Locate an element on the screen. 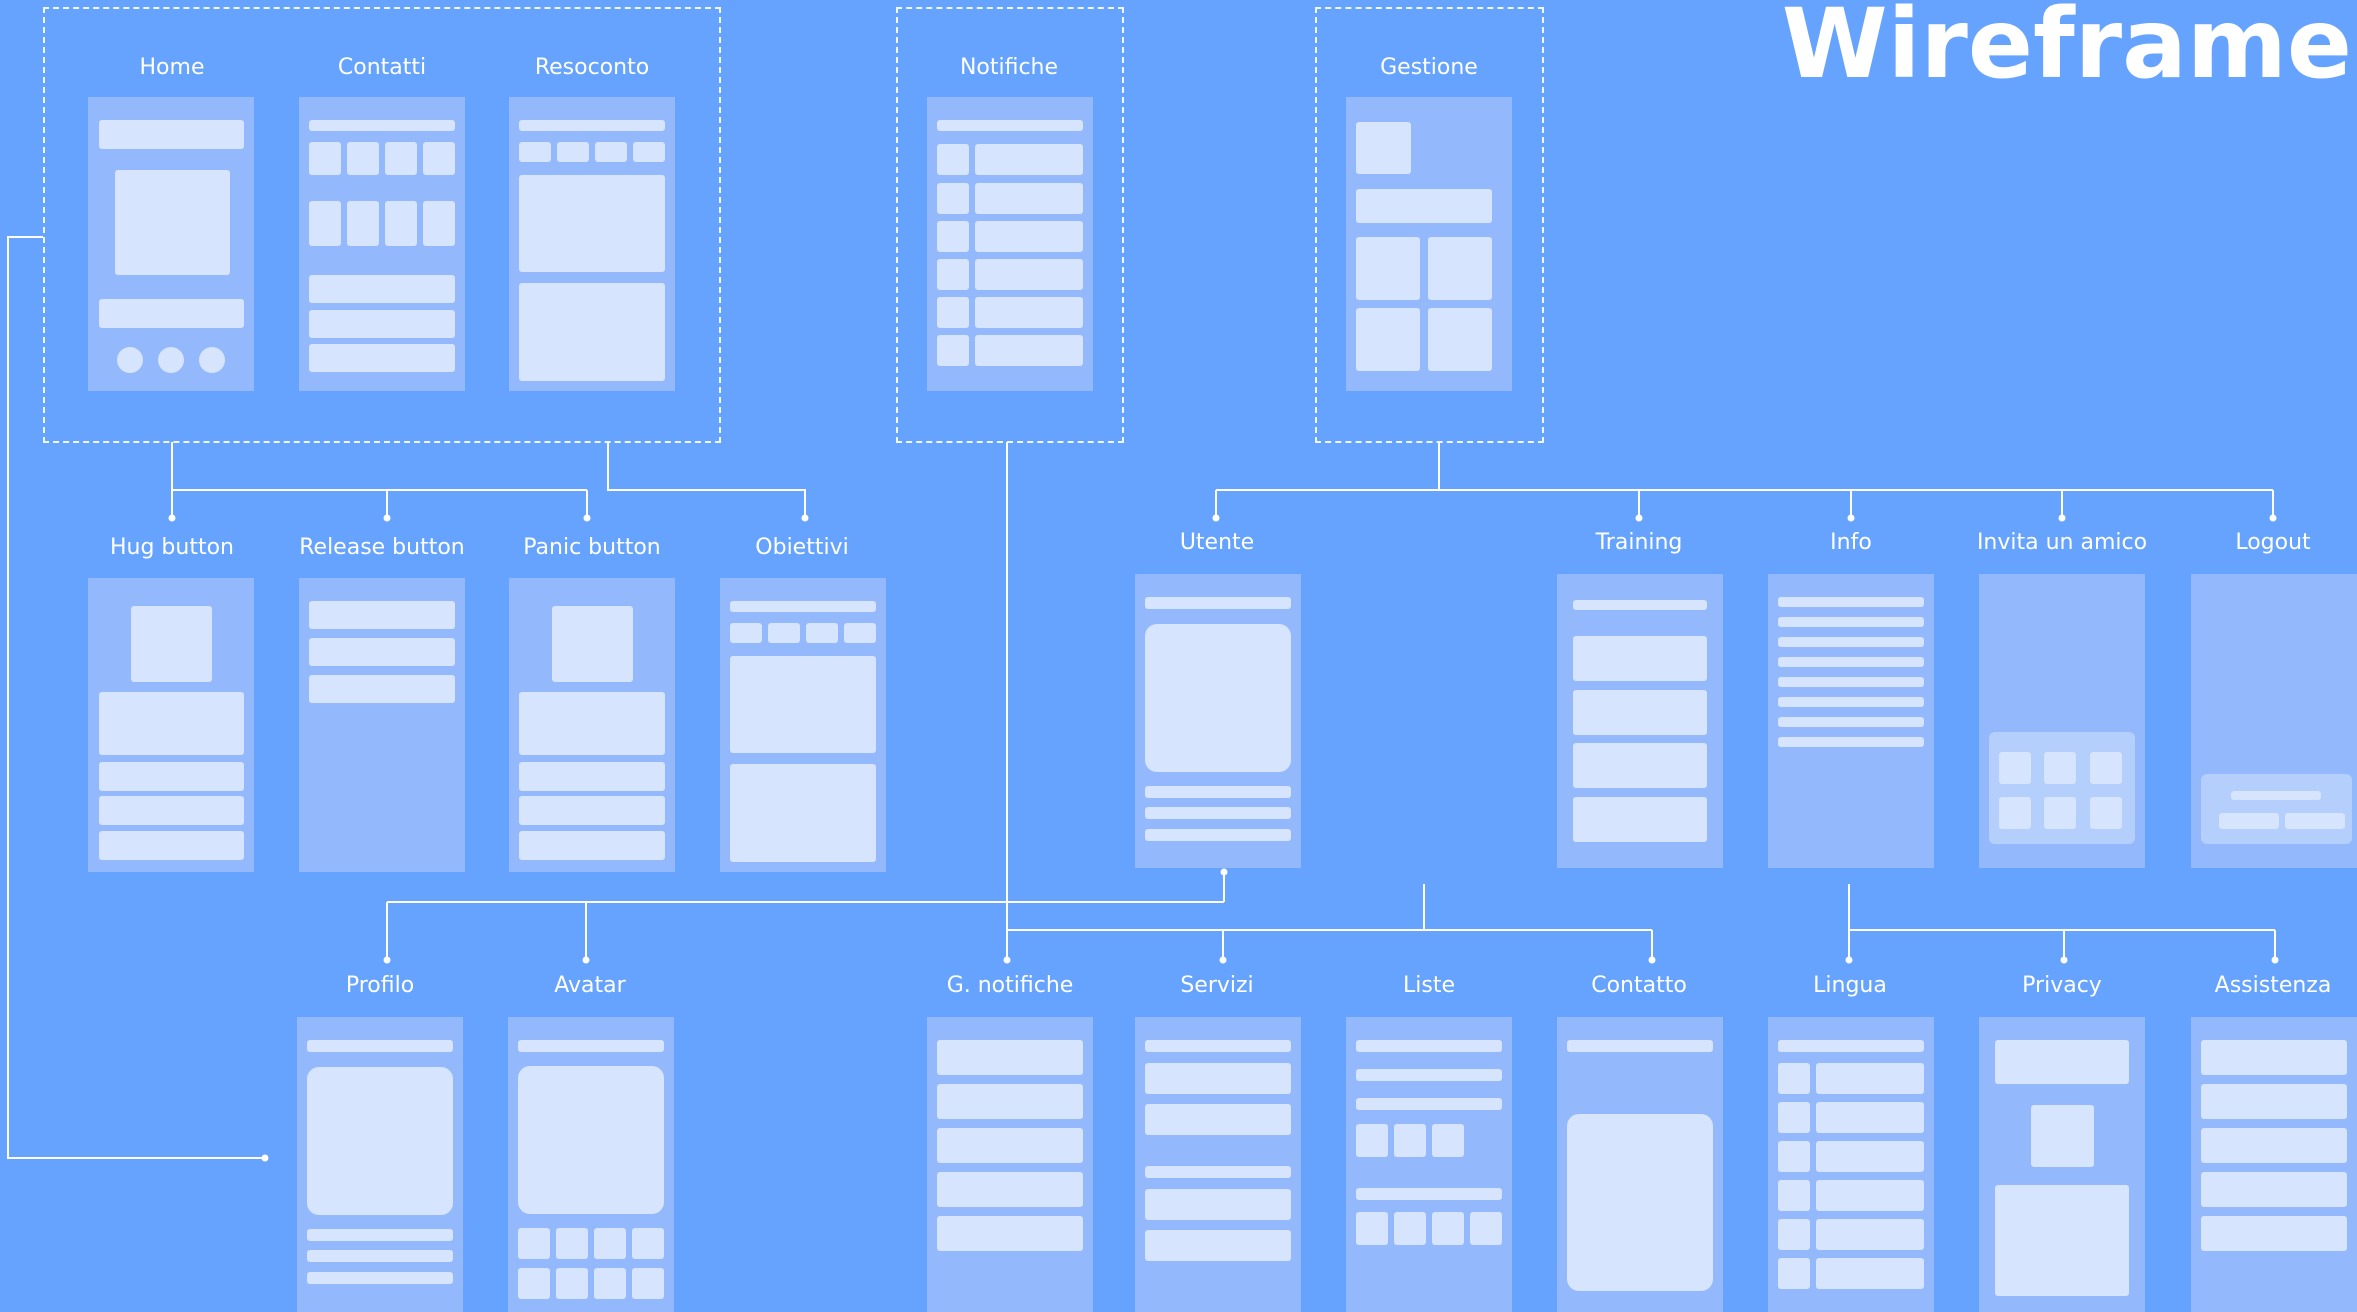 The height and width of the screenshot is (1312, 2357). screen-label-avatar: Avatar is located at coordinates (590, 985).